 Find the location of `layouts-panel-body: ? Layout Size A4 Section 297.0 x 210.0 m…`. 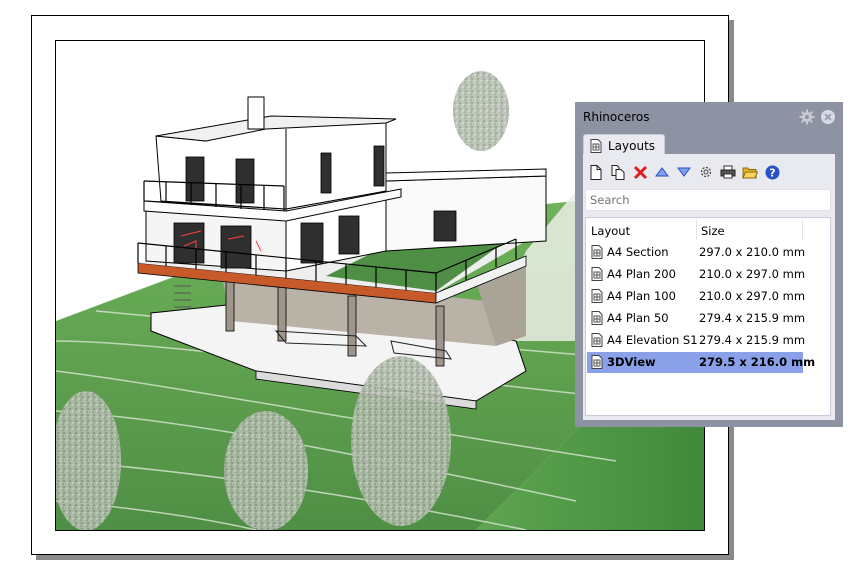

layouts-panel-body: ? Layout Size A4 Section 297.0 x 210.0 m… is located at coordinates (709, 287).